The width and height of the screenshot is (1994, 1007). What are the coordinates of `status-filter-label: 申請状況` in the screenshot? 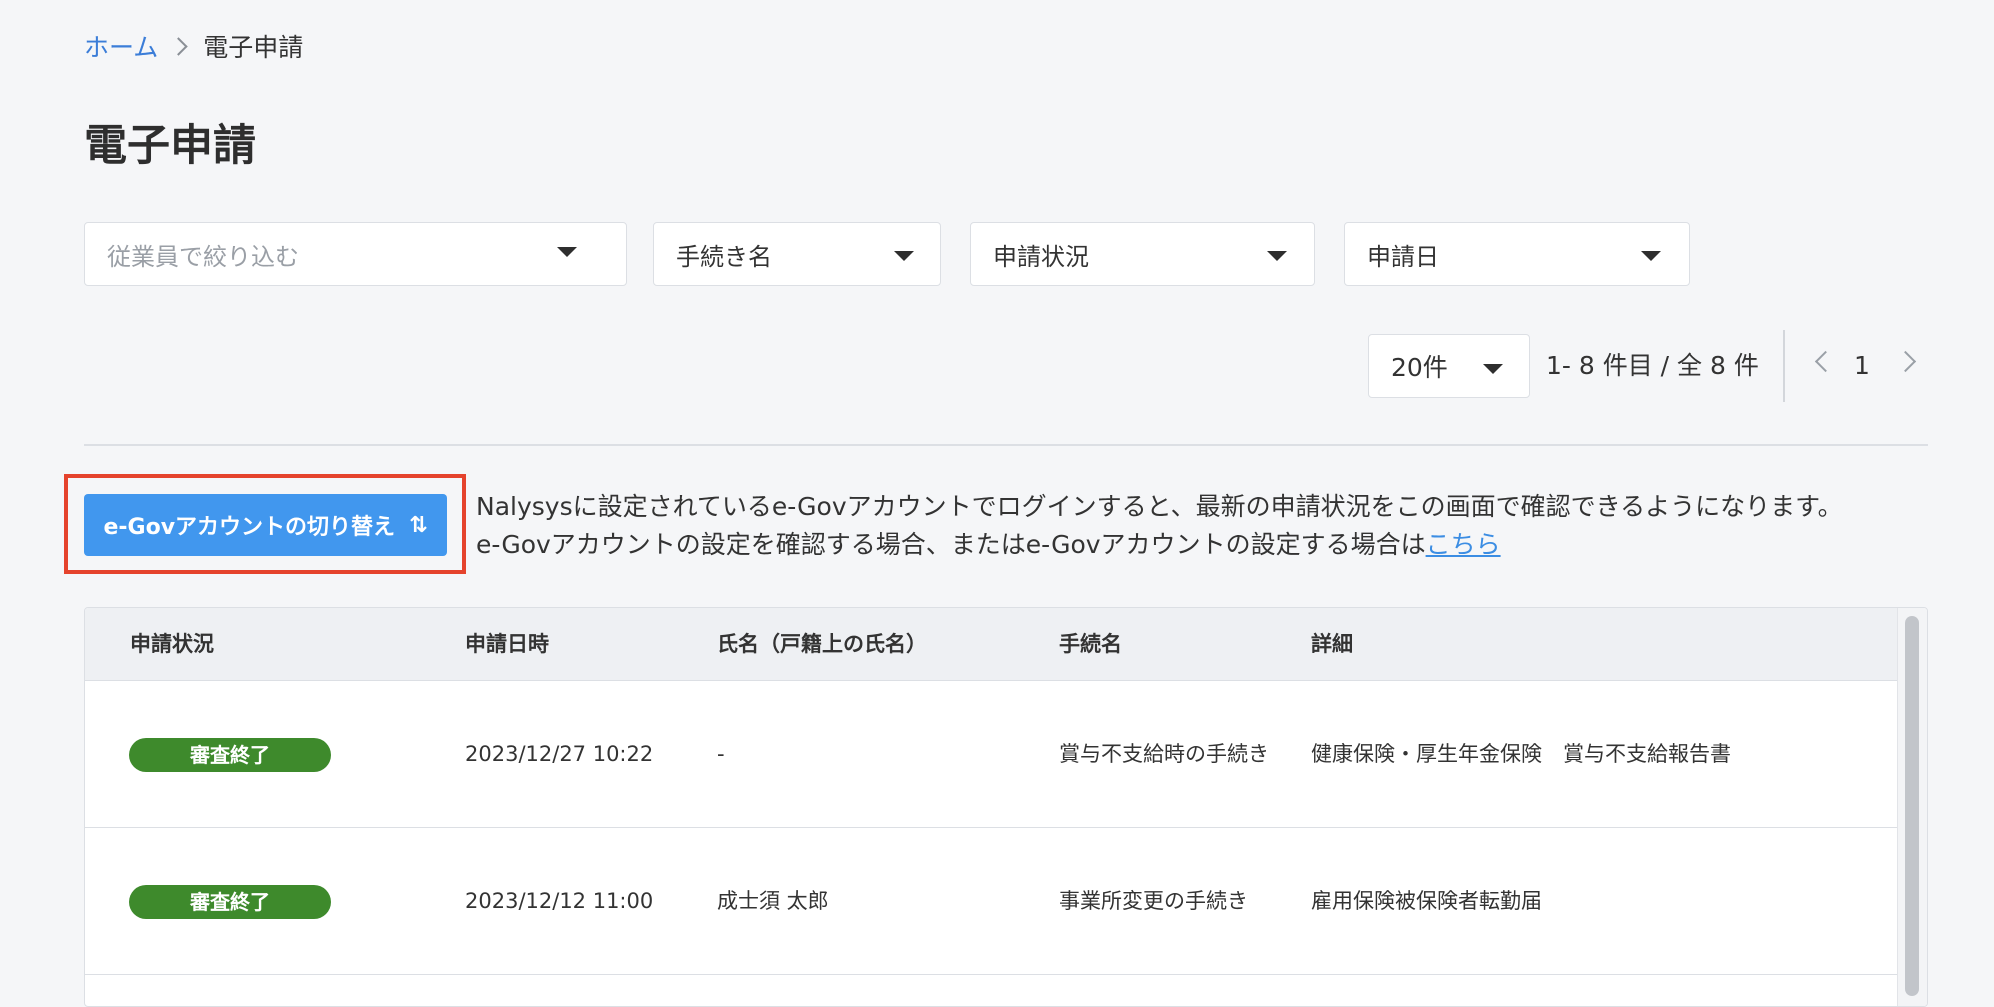 It's located at (1041, 256).